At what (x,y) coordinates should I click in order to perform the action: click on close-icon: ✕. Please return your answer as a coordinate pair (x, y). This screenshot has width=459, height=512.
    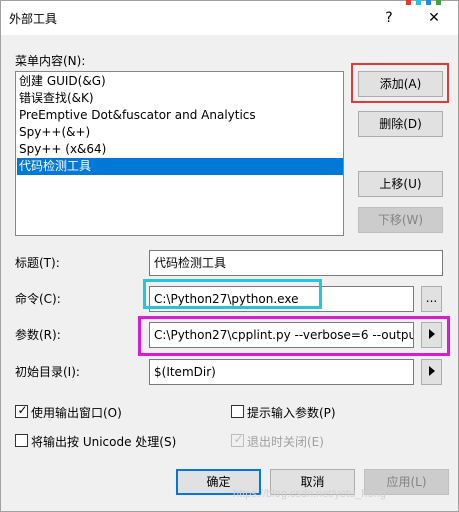
    Looking at the image, I should click on (434, 18).